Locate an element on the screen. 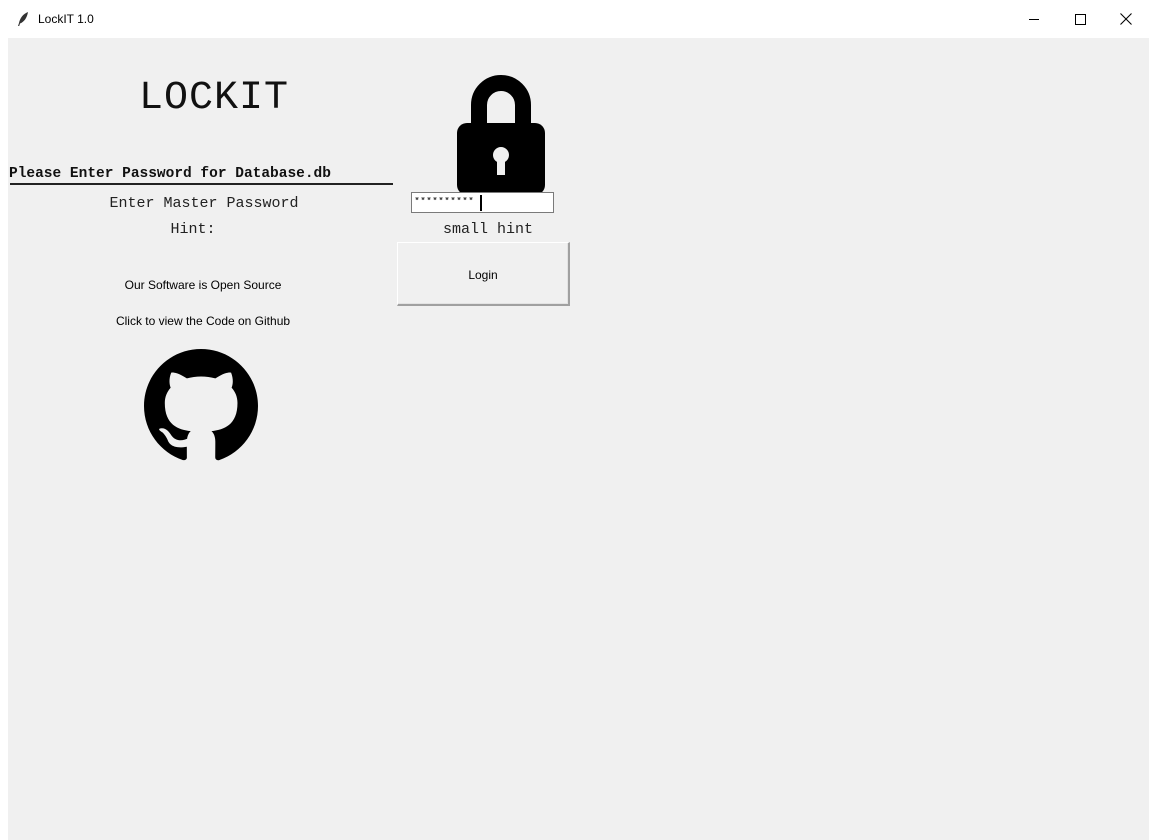  github-icon is located at coordinates (201, 406).